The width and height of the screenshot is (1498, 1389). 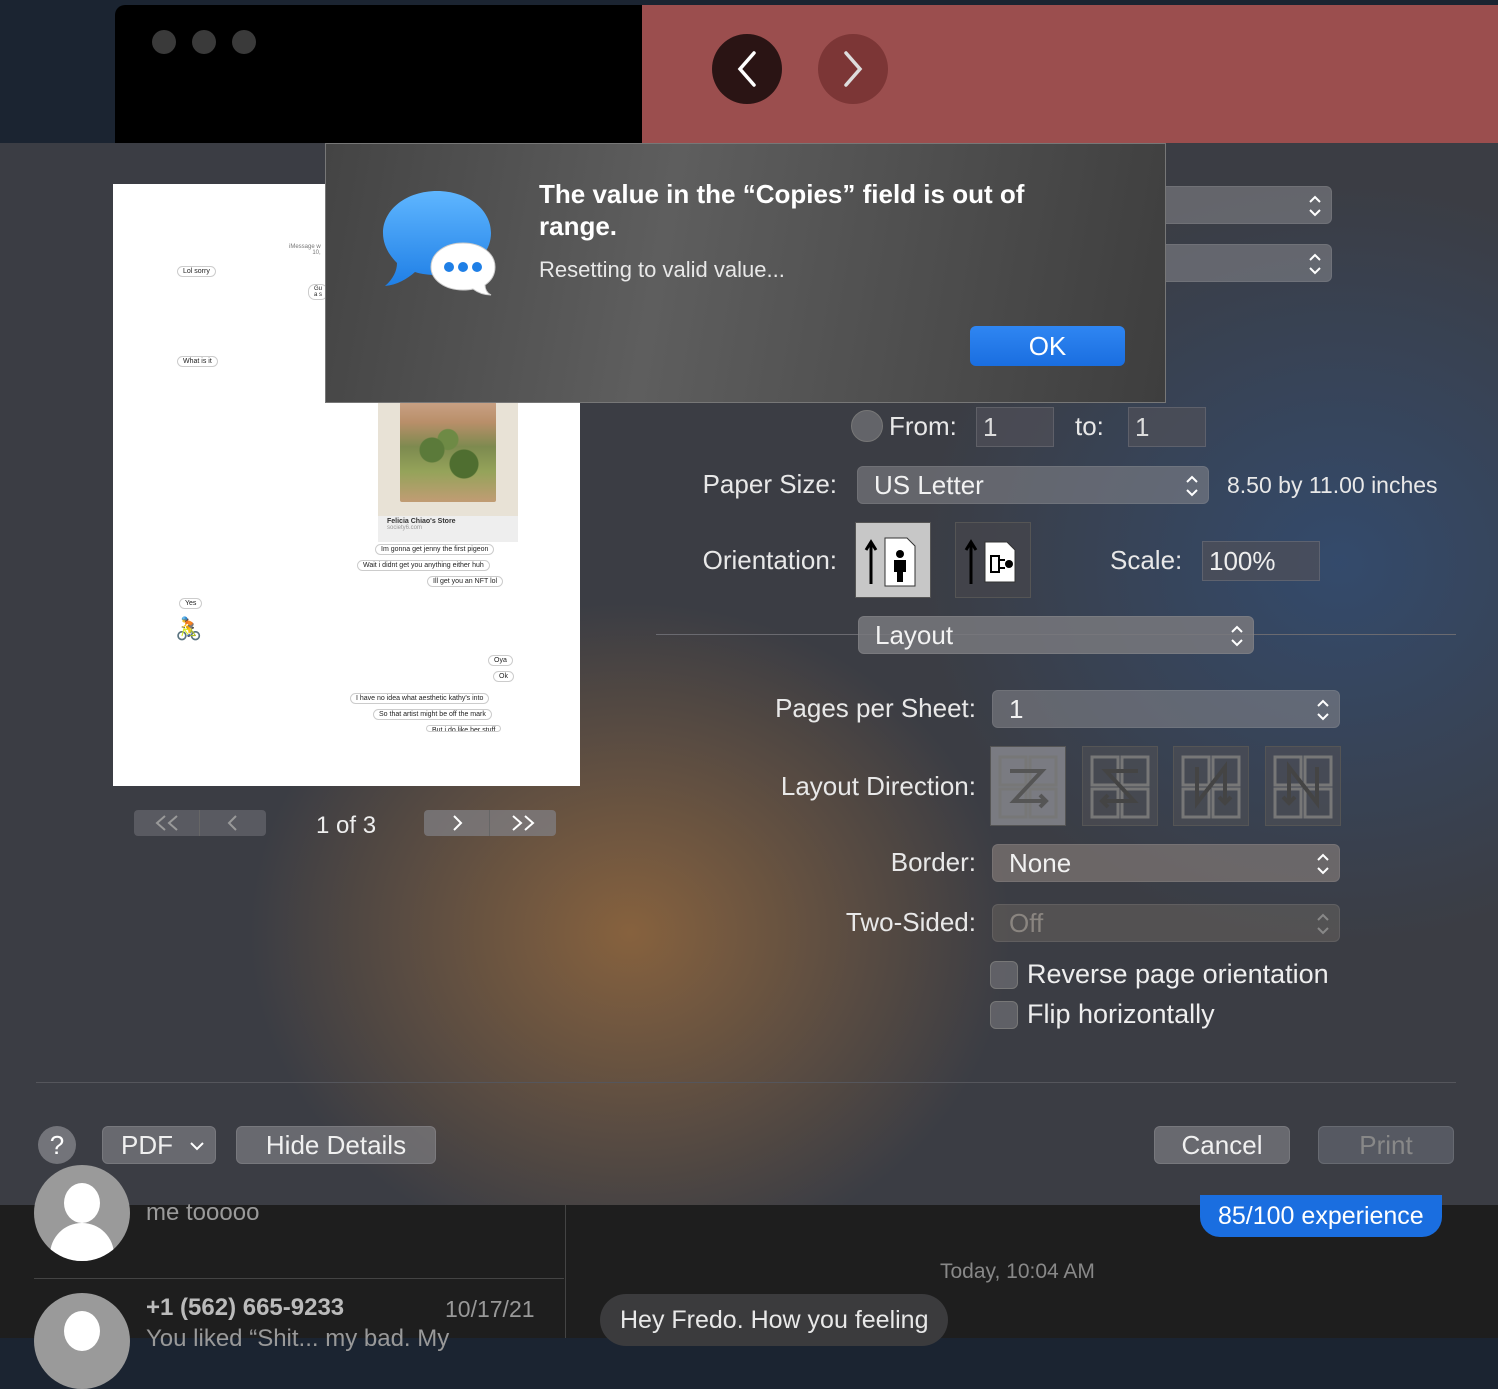 What do you see at coordinates (1015, 427) in the screenshot?
I see `from-field: 1` at bounding box center [1015, 427].